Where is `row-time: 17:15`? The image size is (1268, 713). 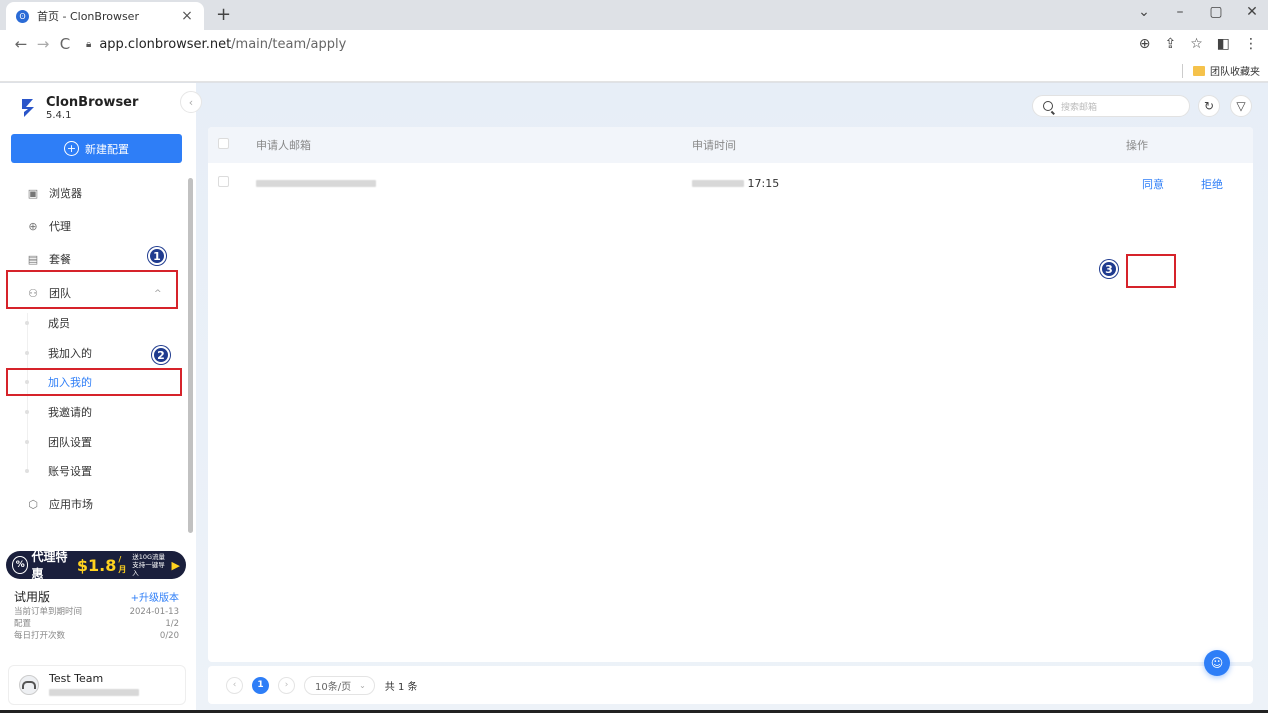
row-time: 17:15 is located at coordinates (909, 183).